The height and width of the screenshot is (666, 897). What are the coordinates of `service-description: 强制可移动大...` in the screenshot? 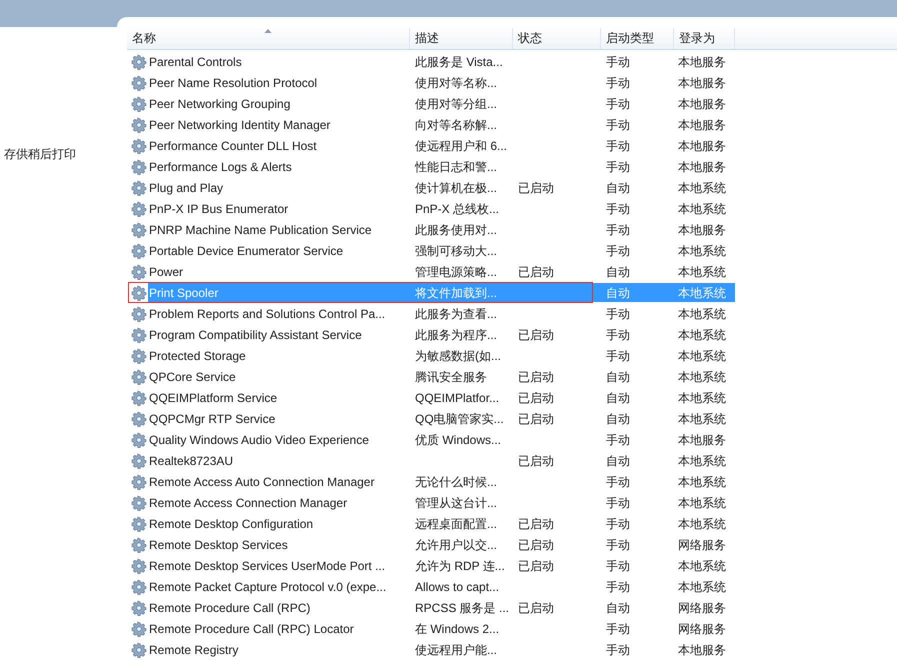 It's located at (456, 251).